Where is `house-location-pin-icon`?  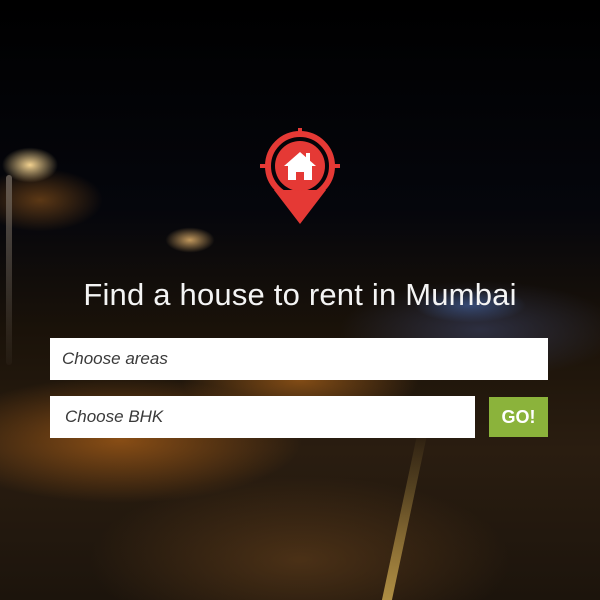 house-location-pin-icon is located at coordinates (300, 176).